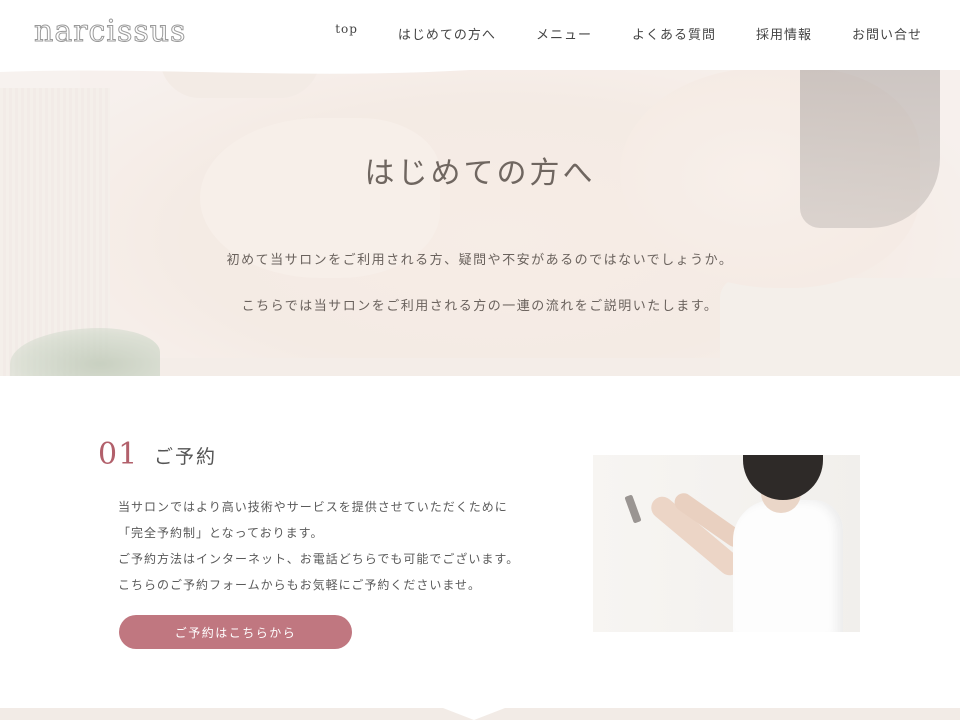  I want to click on section-body-line: 当サロンではより高い技術やサービスを提供させていただくために, so click(313, 507).